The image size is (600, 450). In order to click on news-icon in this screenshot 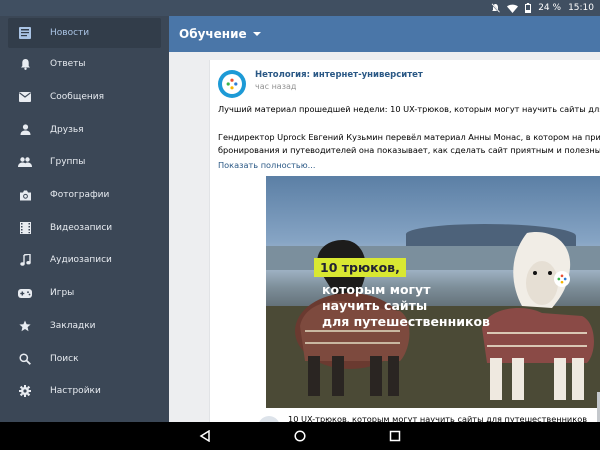, I will do `click(25, 33)`.